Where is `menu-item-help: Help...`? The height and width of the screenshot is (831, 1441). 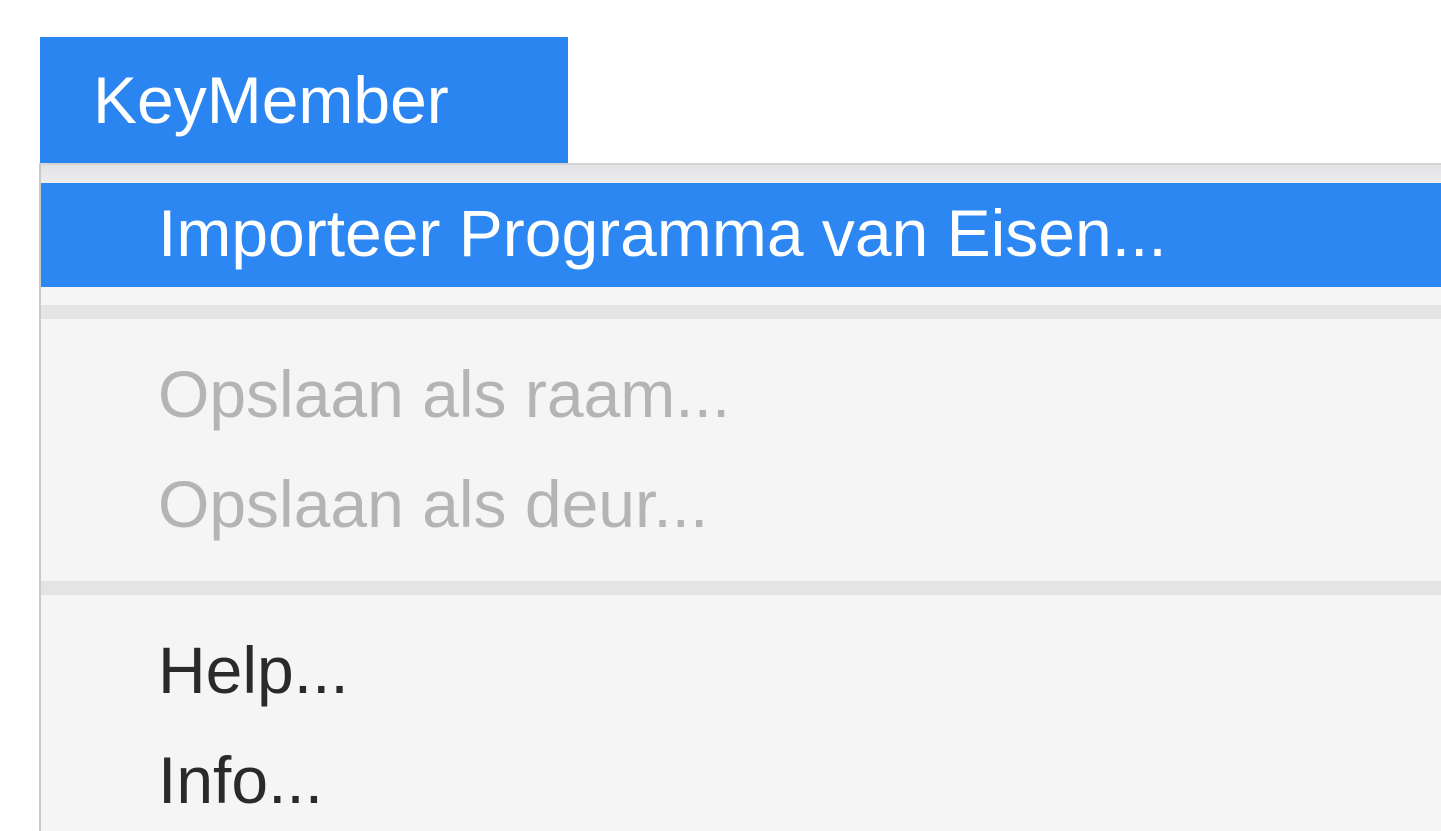
menu-item-help: Help... is located at coordinates (741, 692).